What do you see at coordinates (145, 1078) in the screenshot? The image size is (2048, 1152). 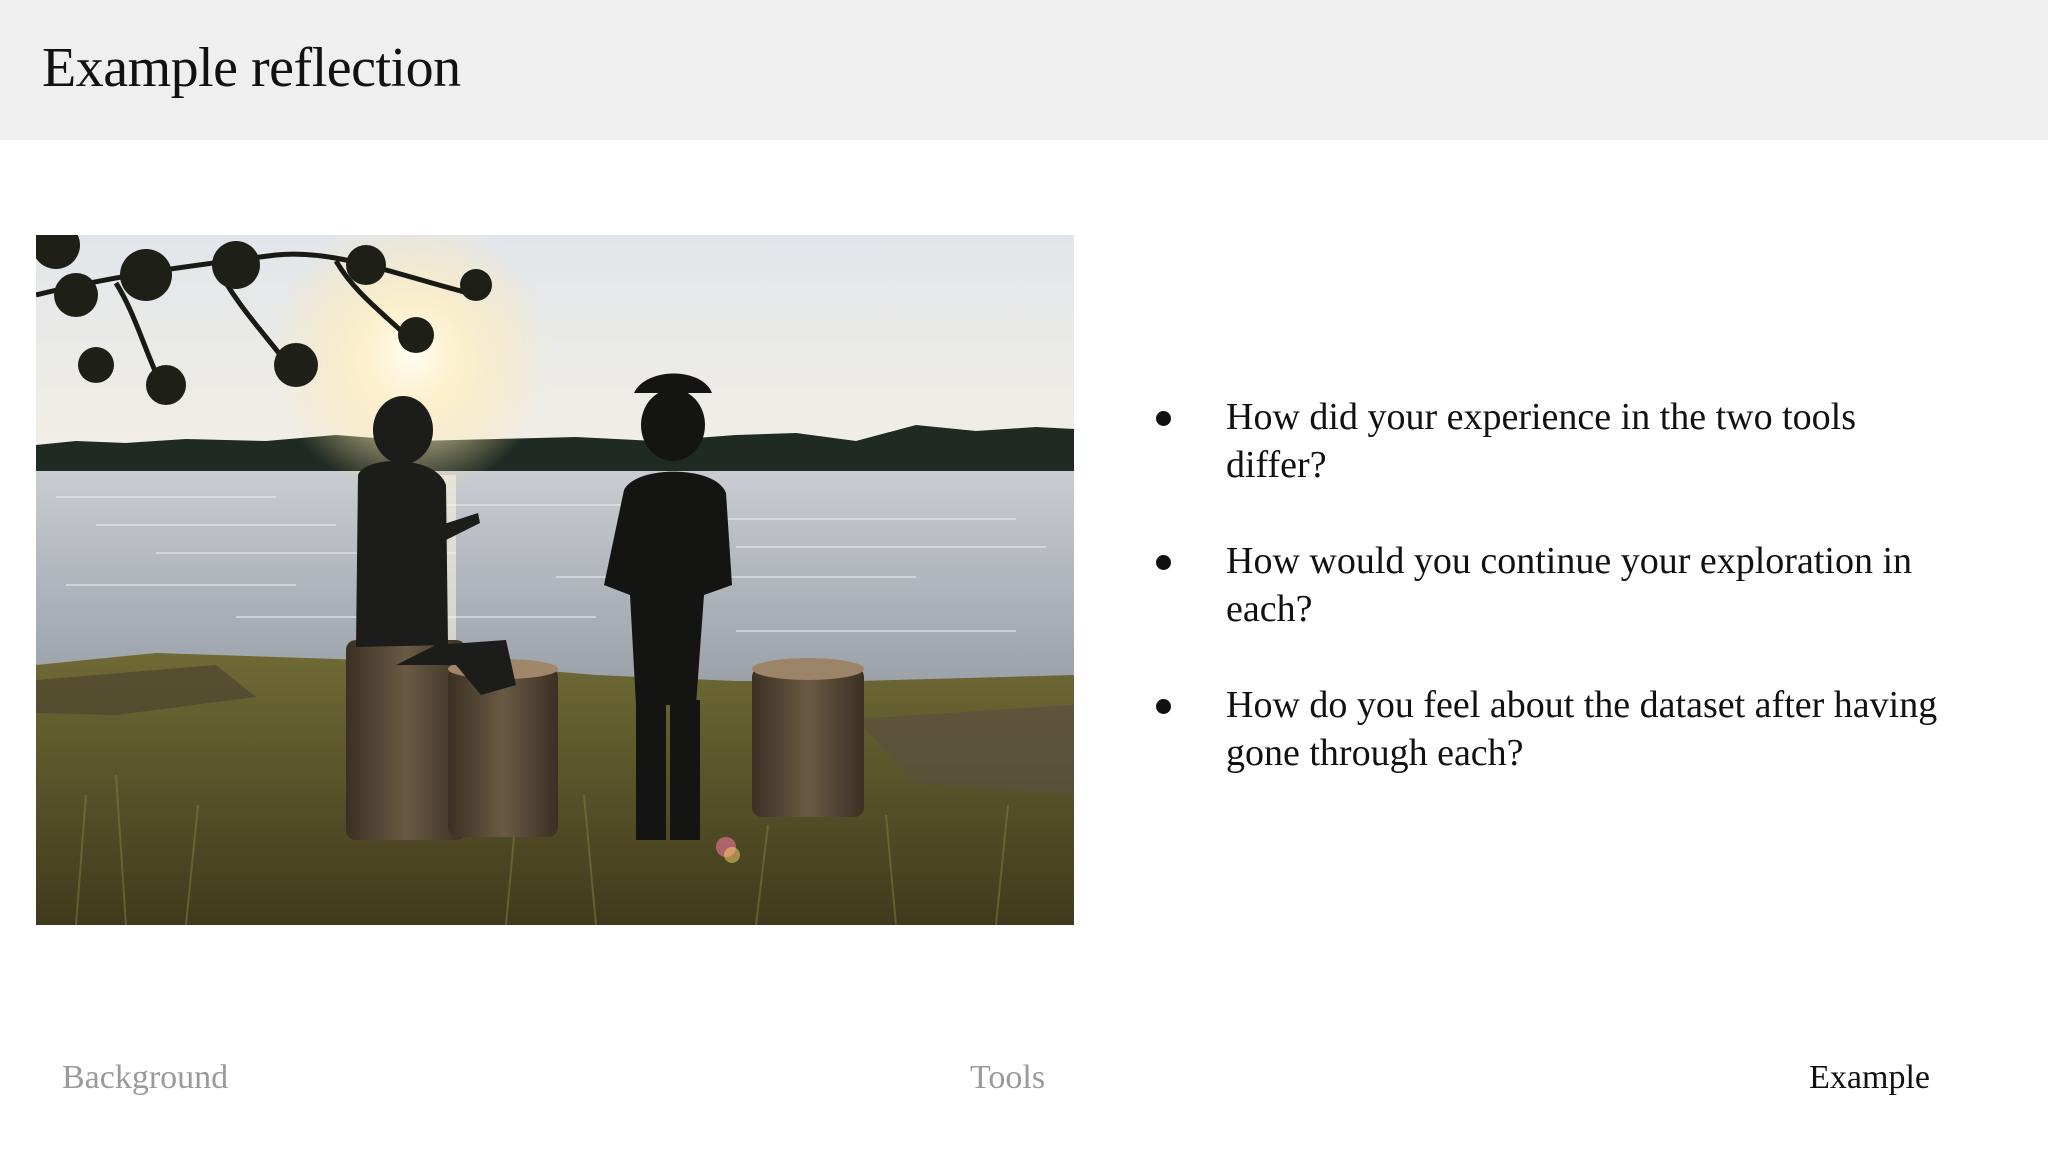 I see `nav-link-background: Background` at bounding box center [145, 1078].